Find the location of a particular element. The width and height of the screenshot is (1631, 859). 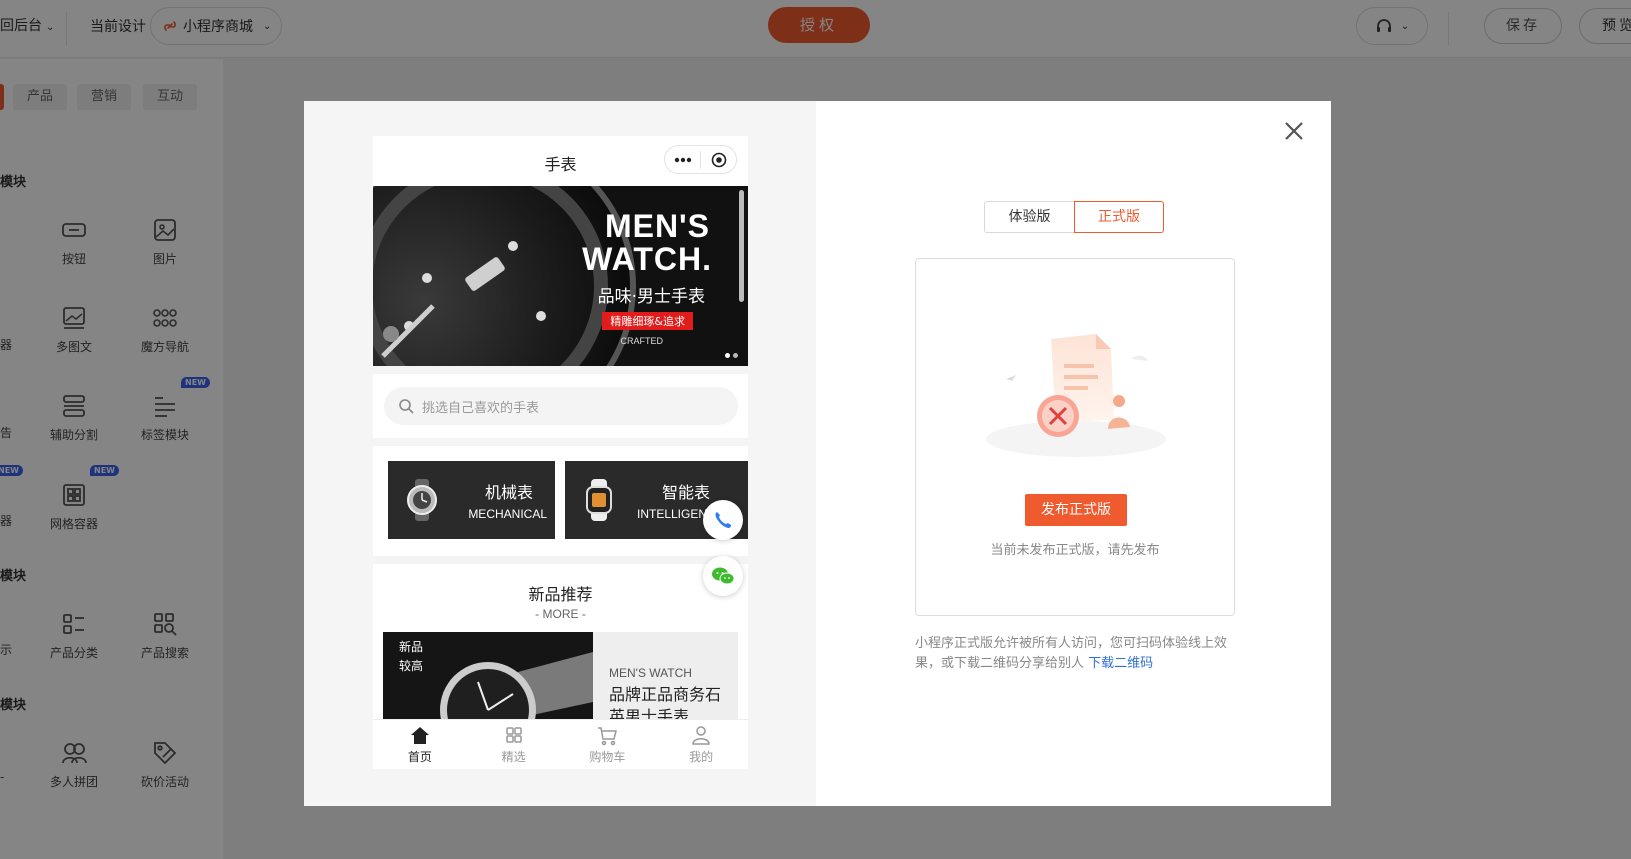

phone-tab-bar: 首页 精选 购物车 我的 is located at coordinates (560, 744).